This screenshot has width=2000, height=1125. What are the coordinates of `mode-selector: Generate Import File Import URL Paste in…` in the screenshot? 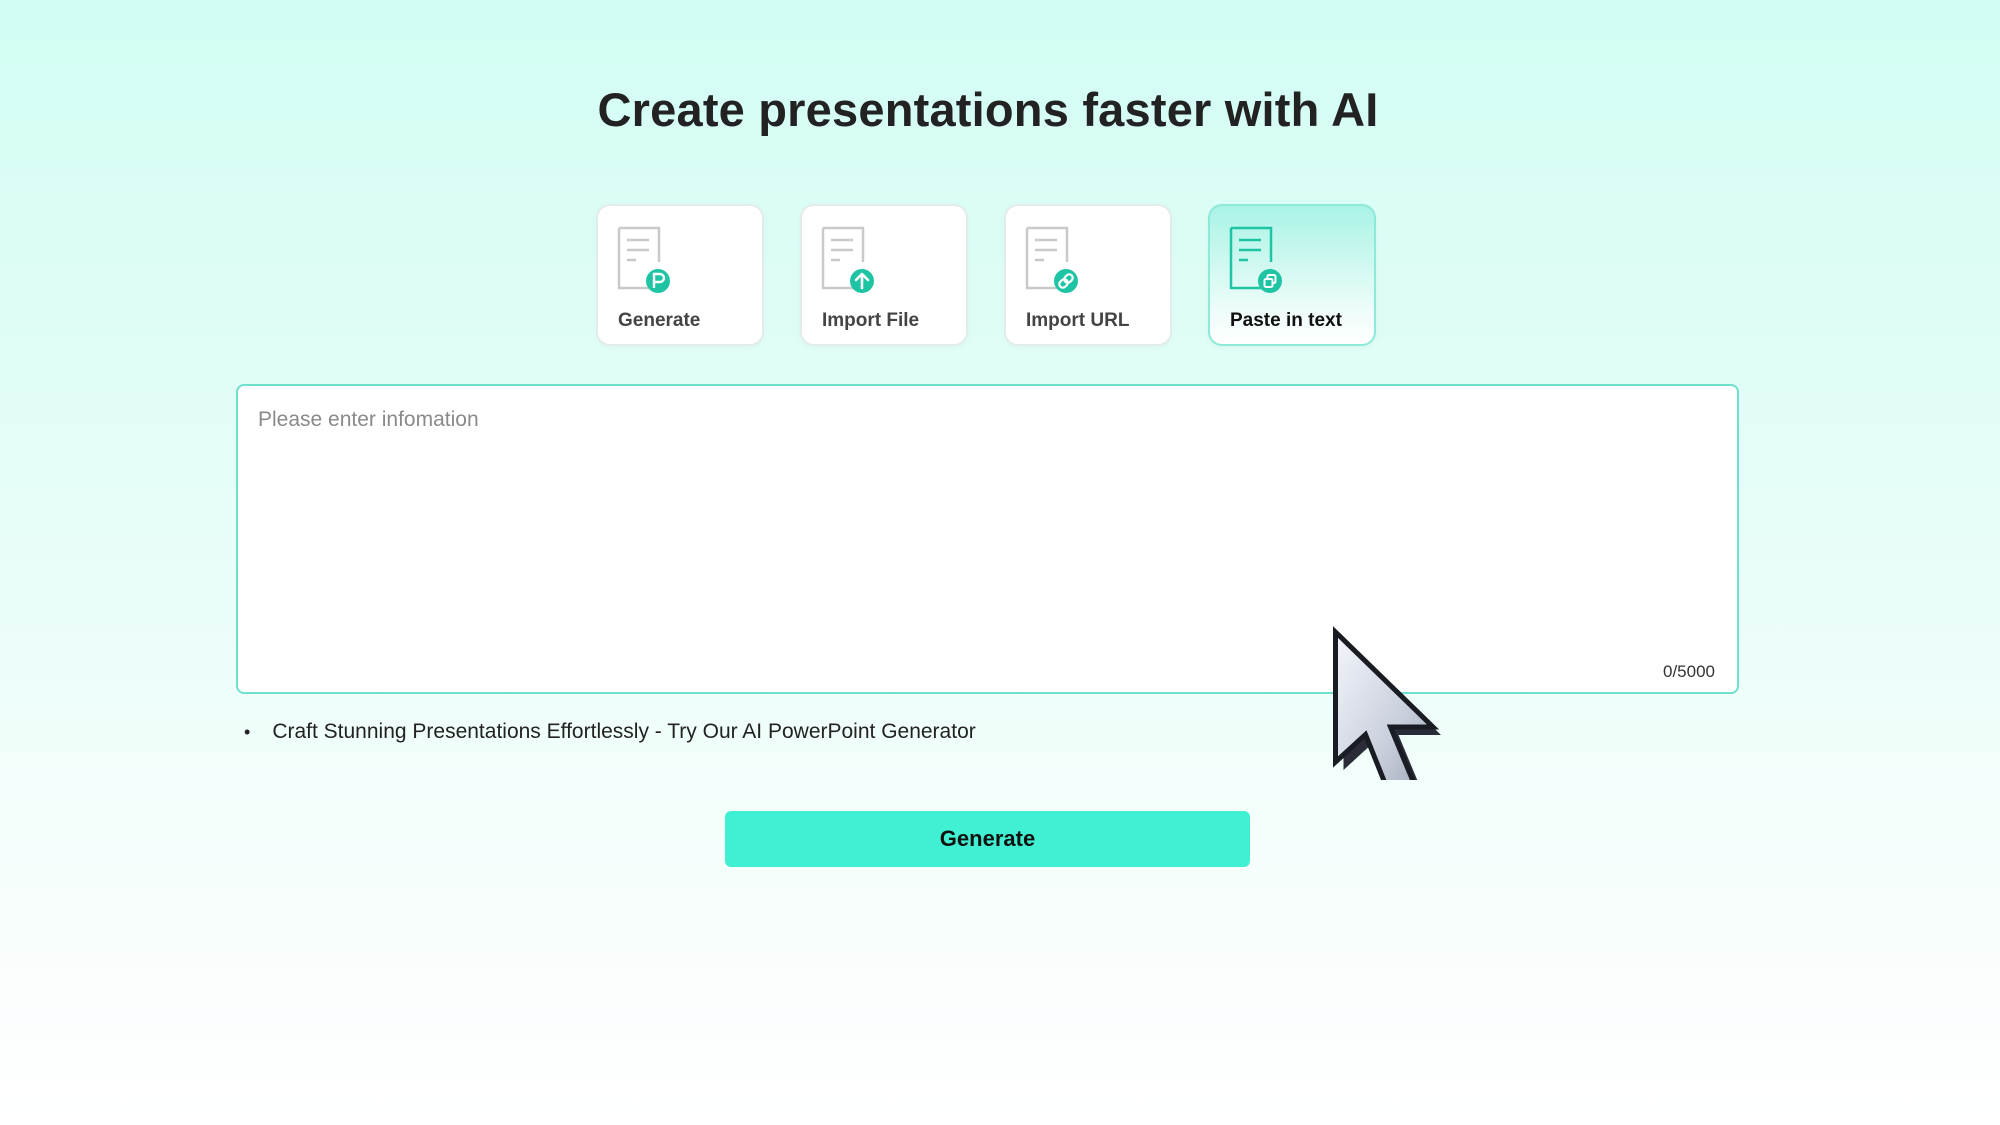 It's located at (986, 275).